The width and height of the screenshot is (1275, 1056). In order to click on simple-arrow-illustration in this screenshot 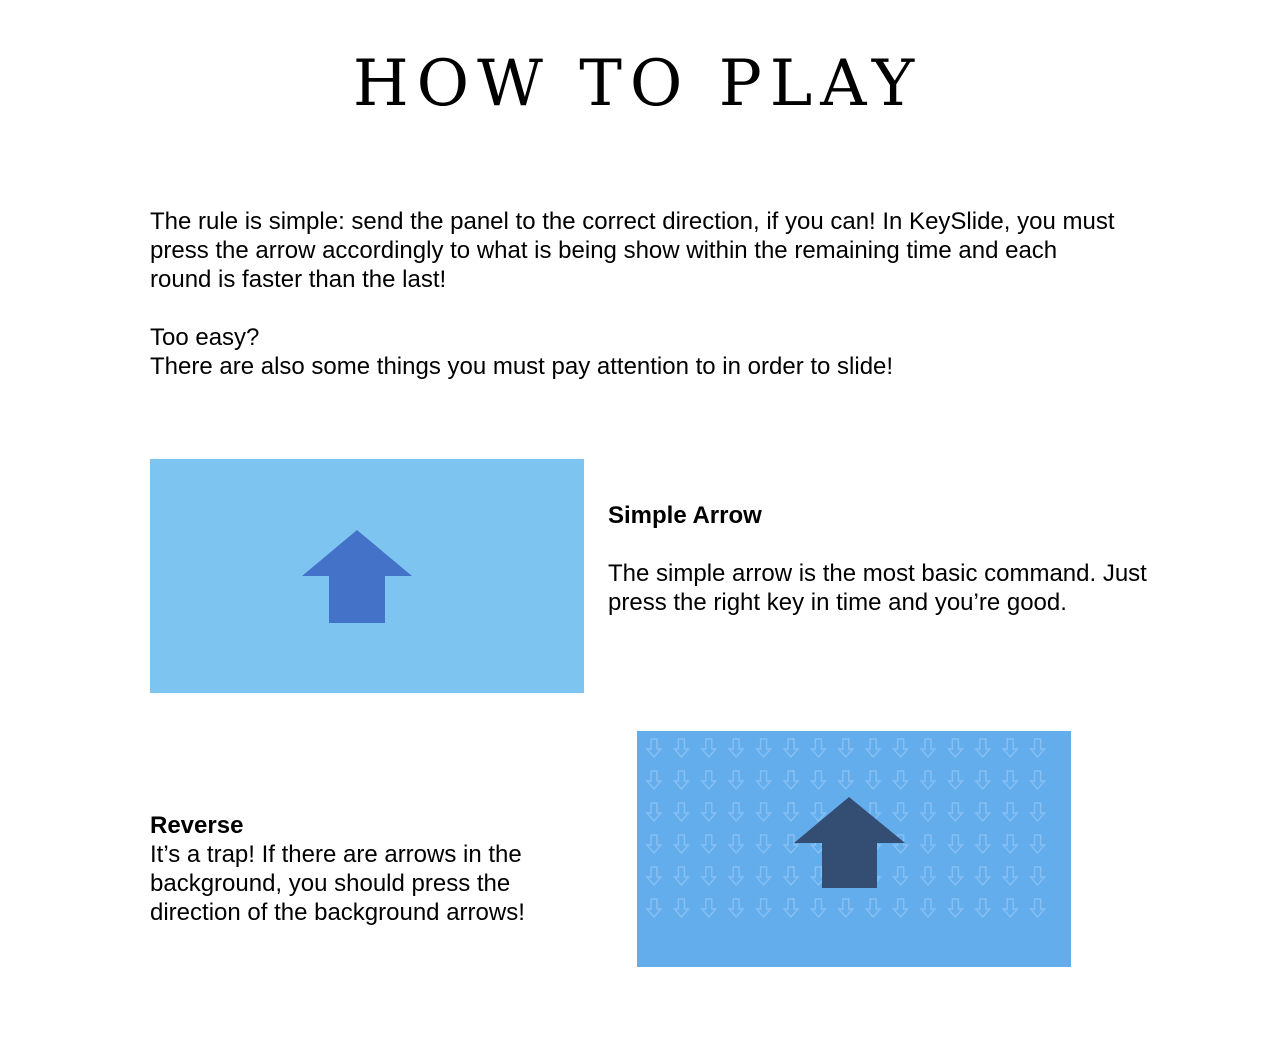, I will do `click(357, 576)`.